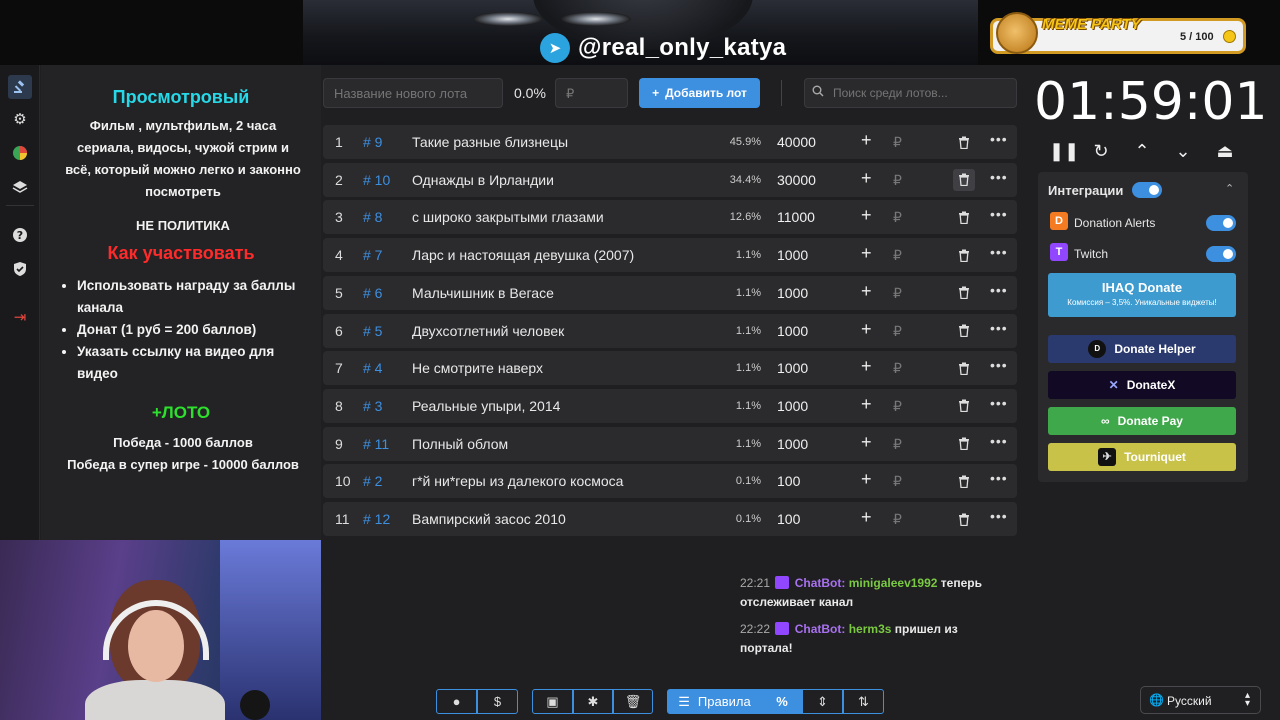 The width and height of the screenshot is (1280, 720). Describe the element at coordinates (633, 701) in the screenshot. I see `clear-lots-button: 🗑` at that location.